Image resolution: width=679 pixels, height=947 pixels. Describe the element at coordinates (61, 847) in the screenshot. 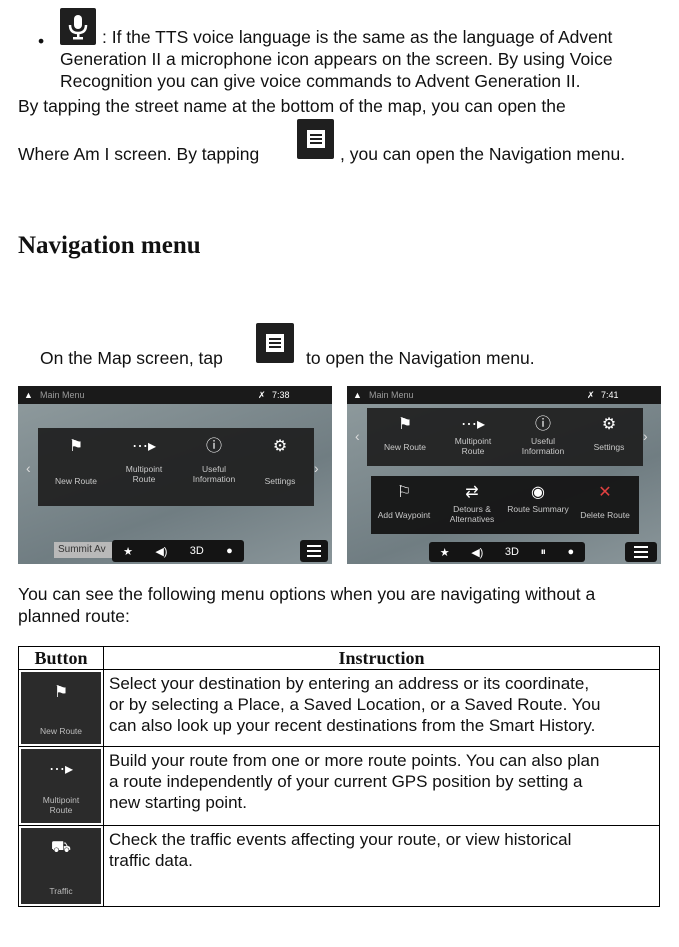

I see `traffic-icon: ⛟` at that location.